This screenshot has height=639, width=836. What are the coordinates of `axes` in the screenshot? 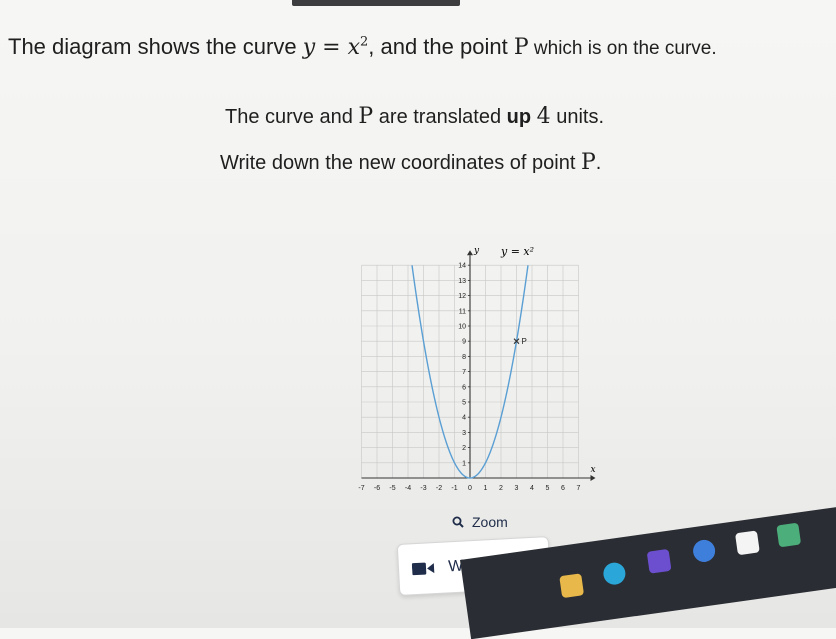 It's located at (478, 365).